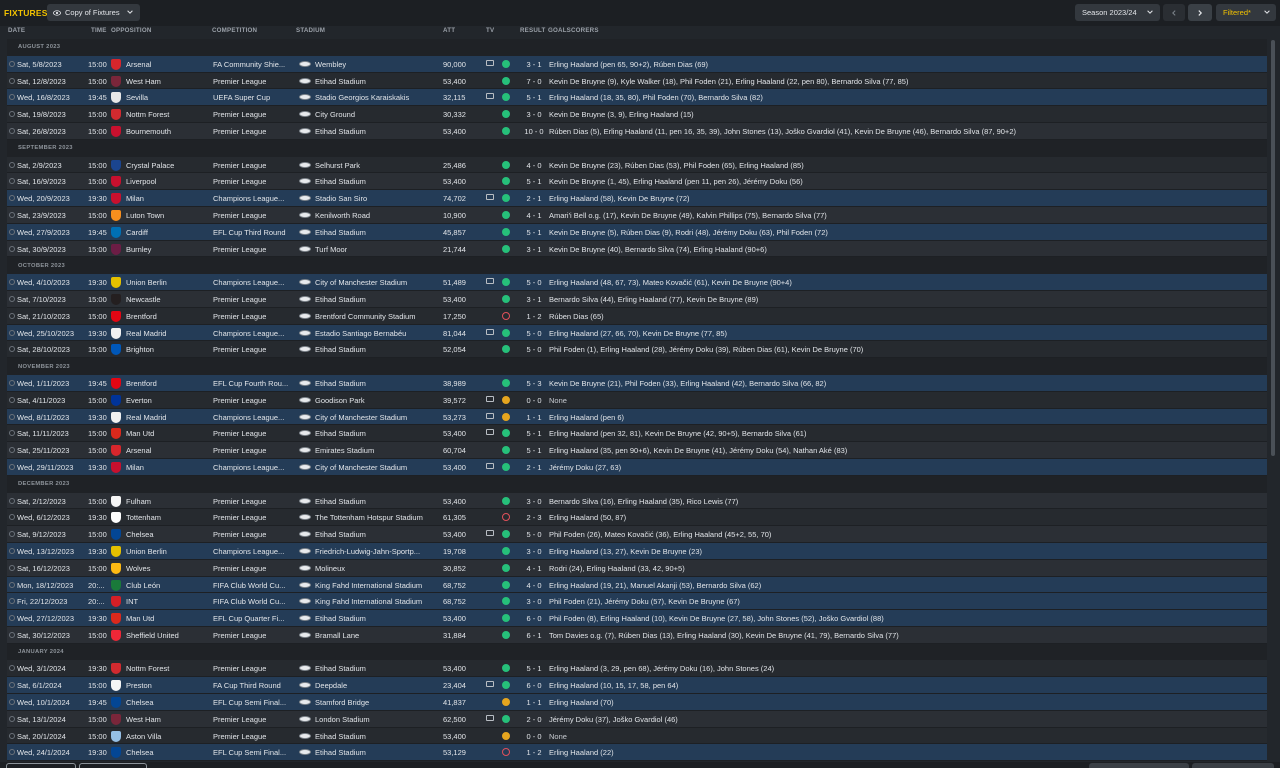  I want to click on opposition-name: Aston Villa, so click(143, 736).